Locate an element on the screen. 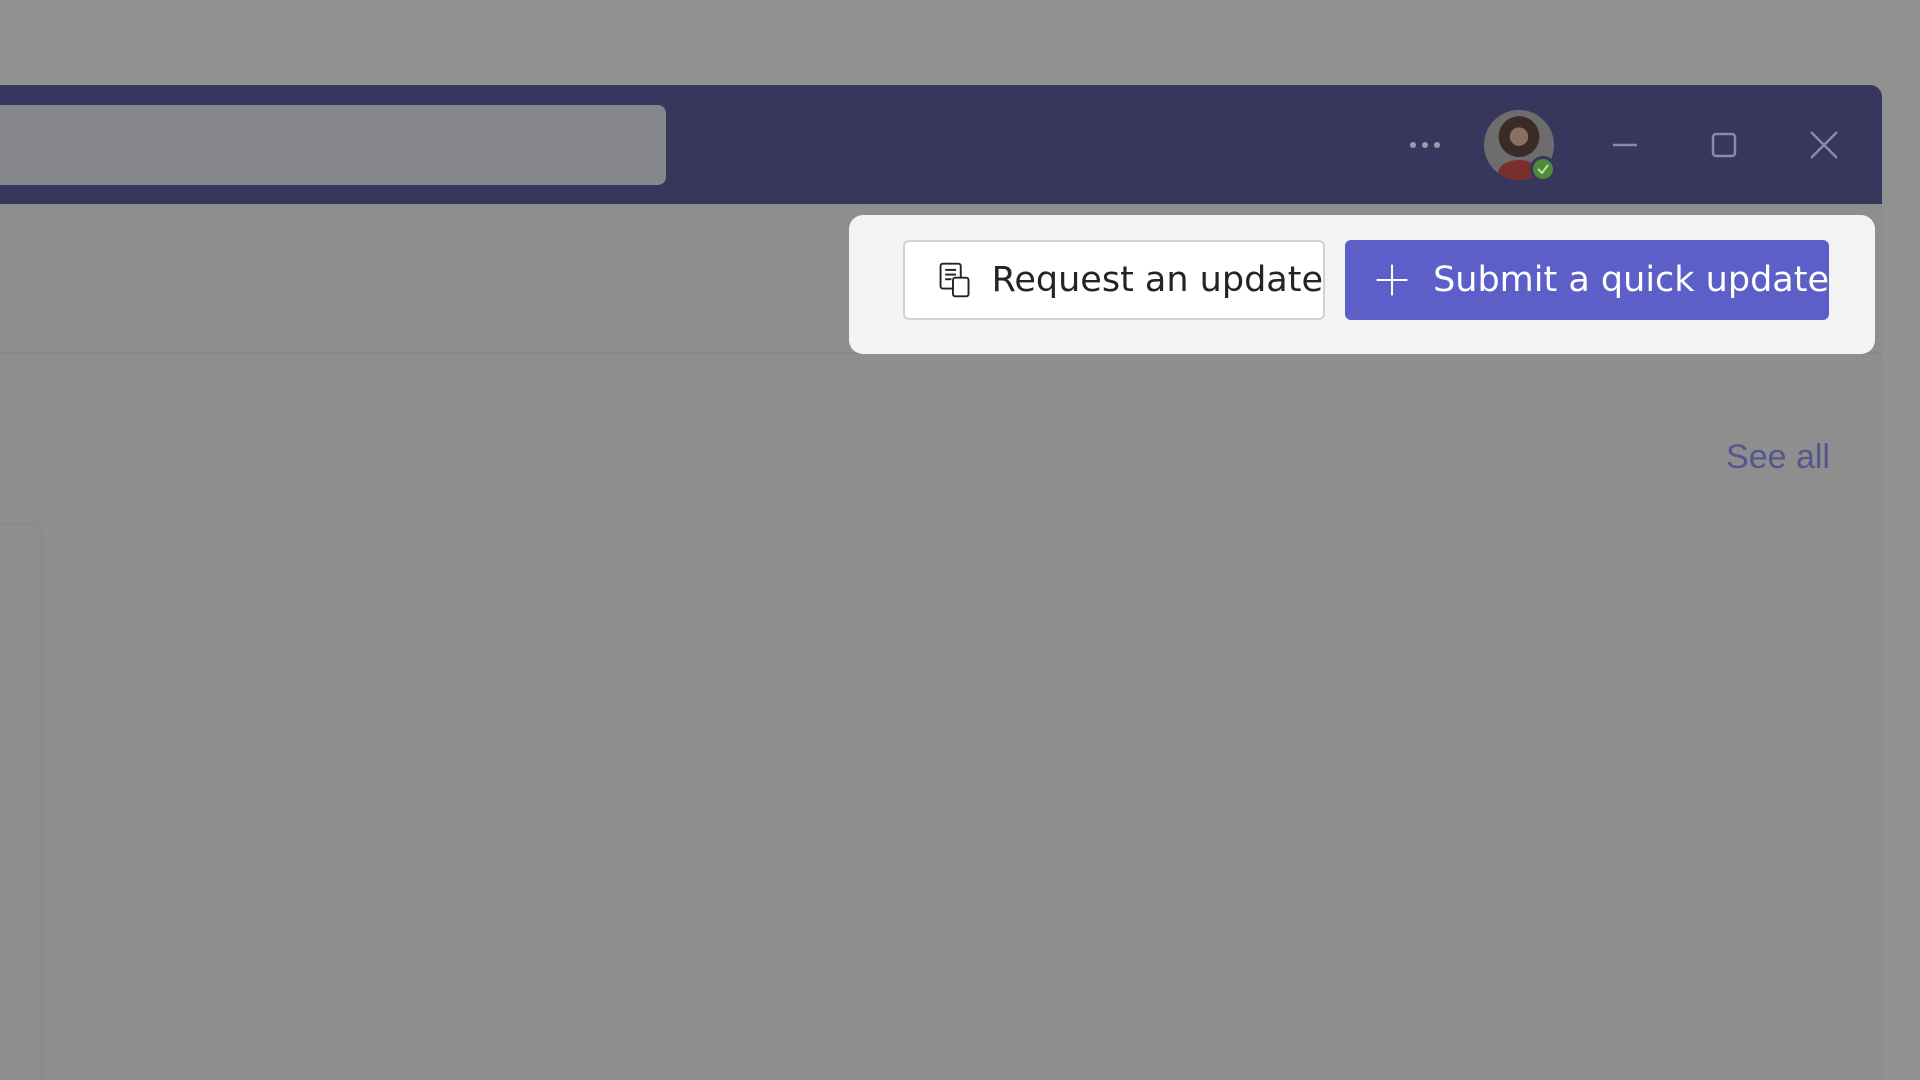 The height and width of the screenshot is (1080, 1920). maximize-icon is located at coordinates (1724, 145).